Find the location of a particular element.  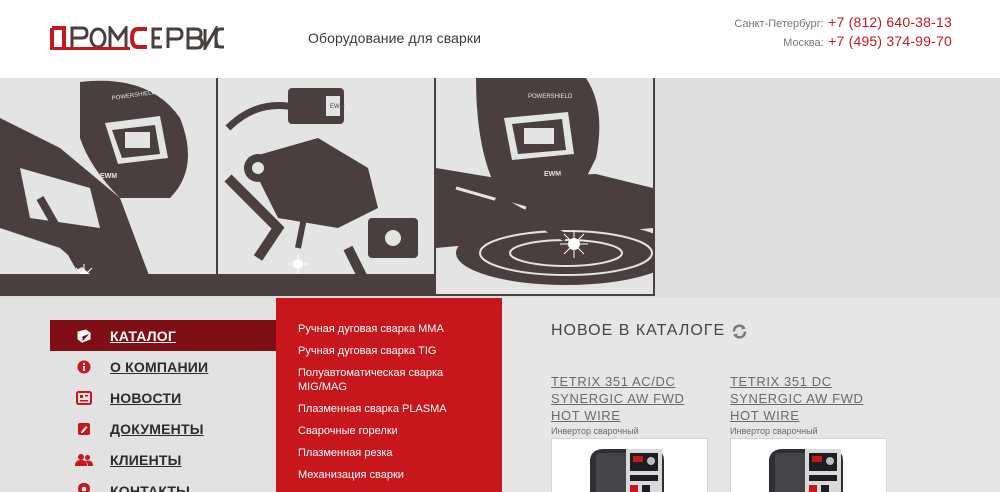

nav-item-contacts: КОНТАКТЫ is located at coordinates (165, 483).